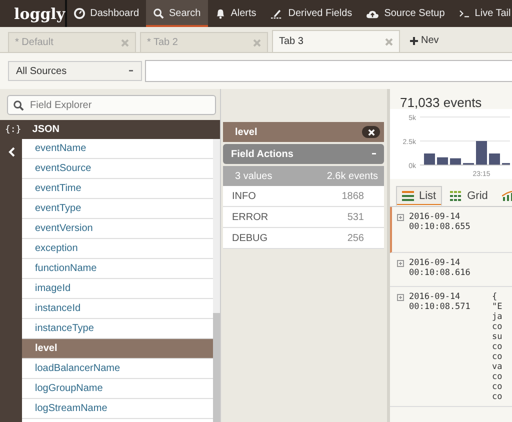 The image size is (512, 422). Describe the element at coordinates (469, 196) in the screenshot. I see `view-tab: Grid` at that location.